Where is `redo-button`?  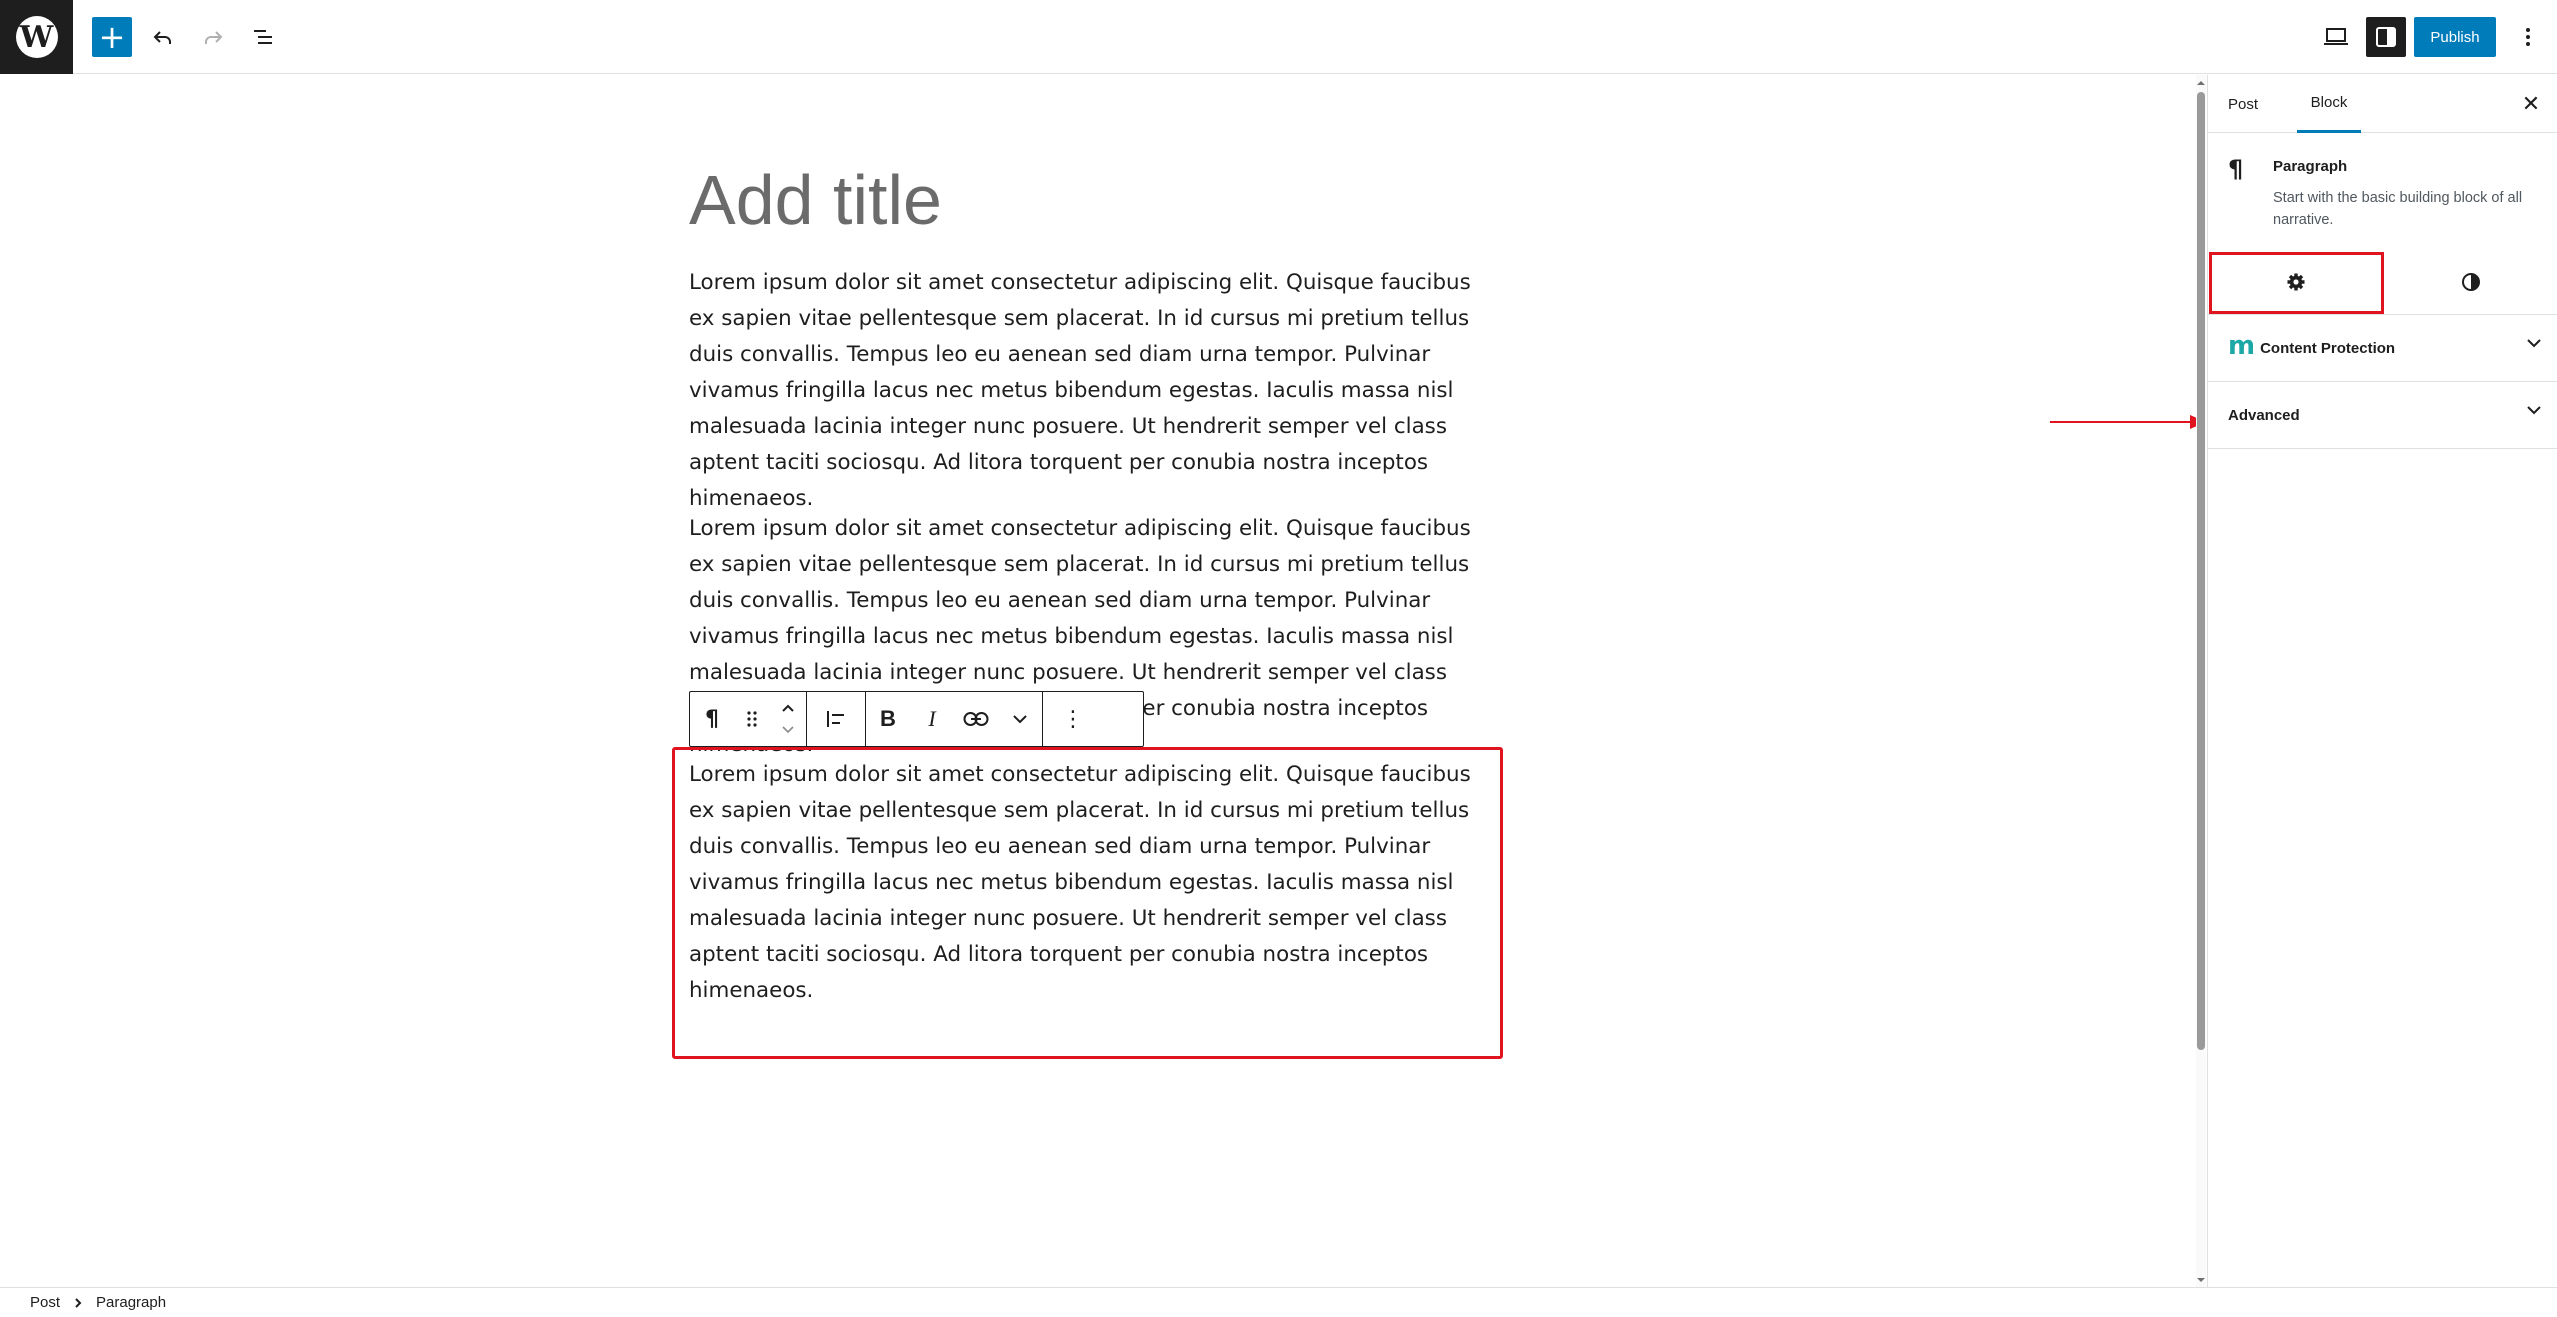
redo-button is located at coordinates (213, 37).